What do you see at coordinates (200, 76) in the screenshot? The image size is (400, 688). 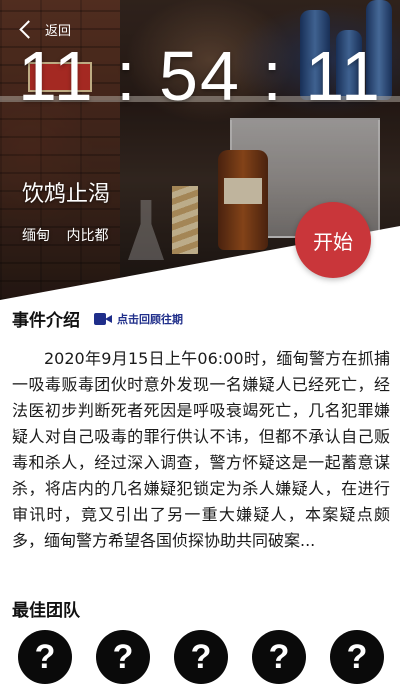 I see `countdown-clock: 11 : 54 : 11` at bounding box center [200, 76].